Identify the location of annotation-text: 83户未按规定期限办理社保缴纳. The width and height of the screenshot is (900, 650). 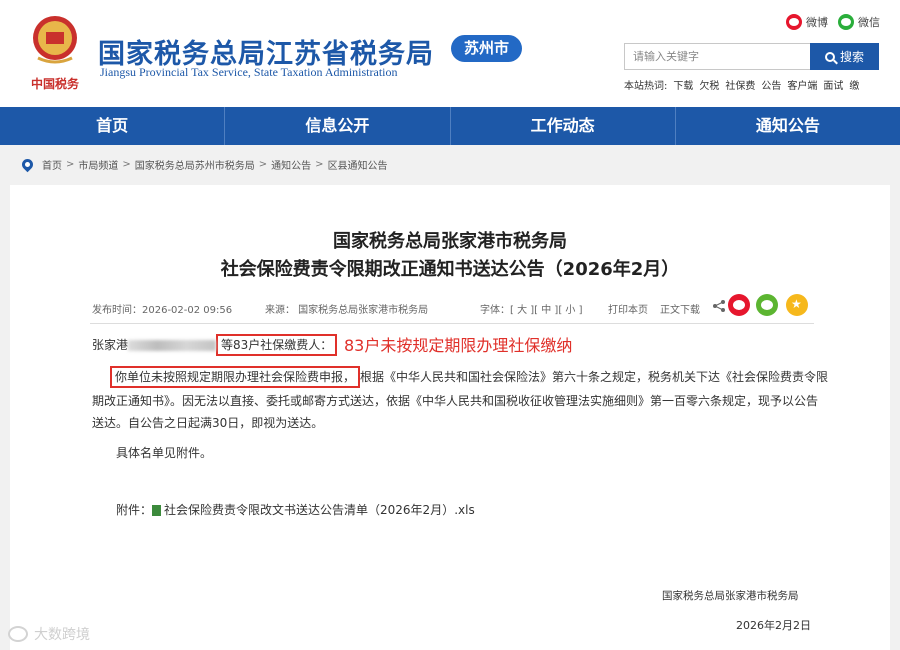
(458, 345).